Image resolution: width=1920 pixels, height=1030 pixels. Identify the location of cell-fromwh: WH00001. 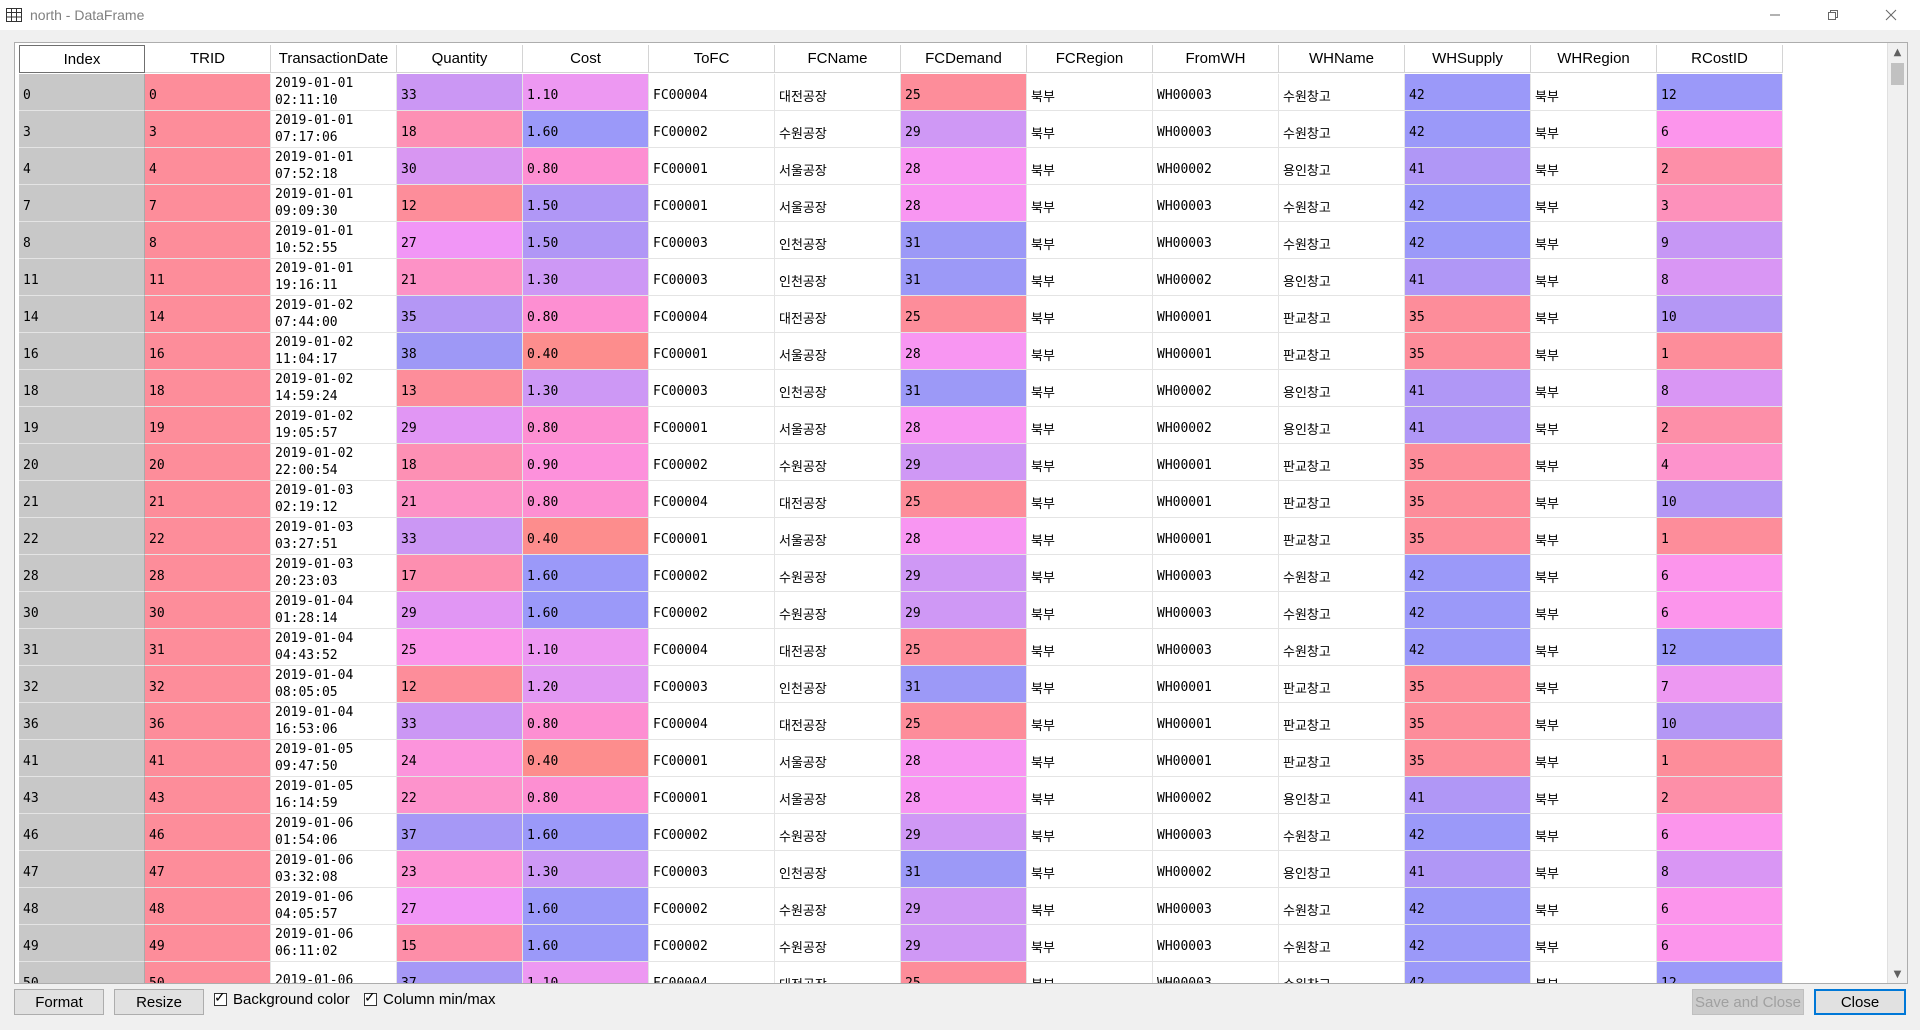
(1216, 536).